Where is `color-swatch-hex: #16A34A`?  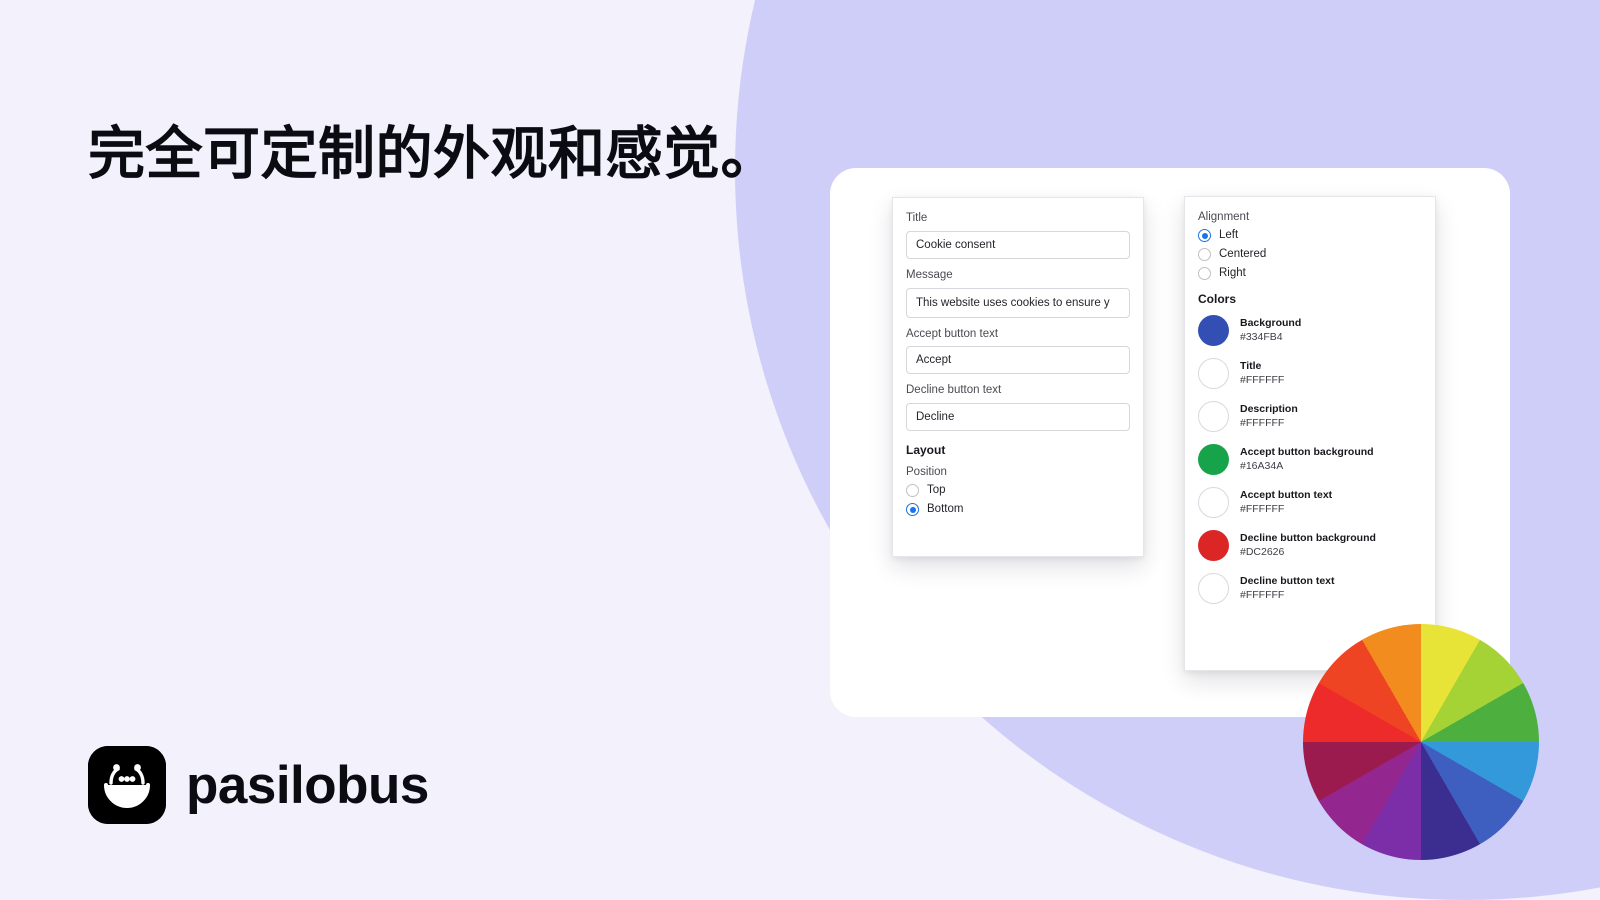
color-swatch-hex: #16A34A is located at coordinates (1262, 465).